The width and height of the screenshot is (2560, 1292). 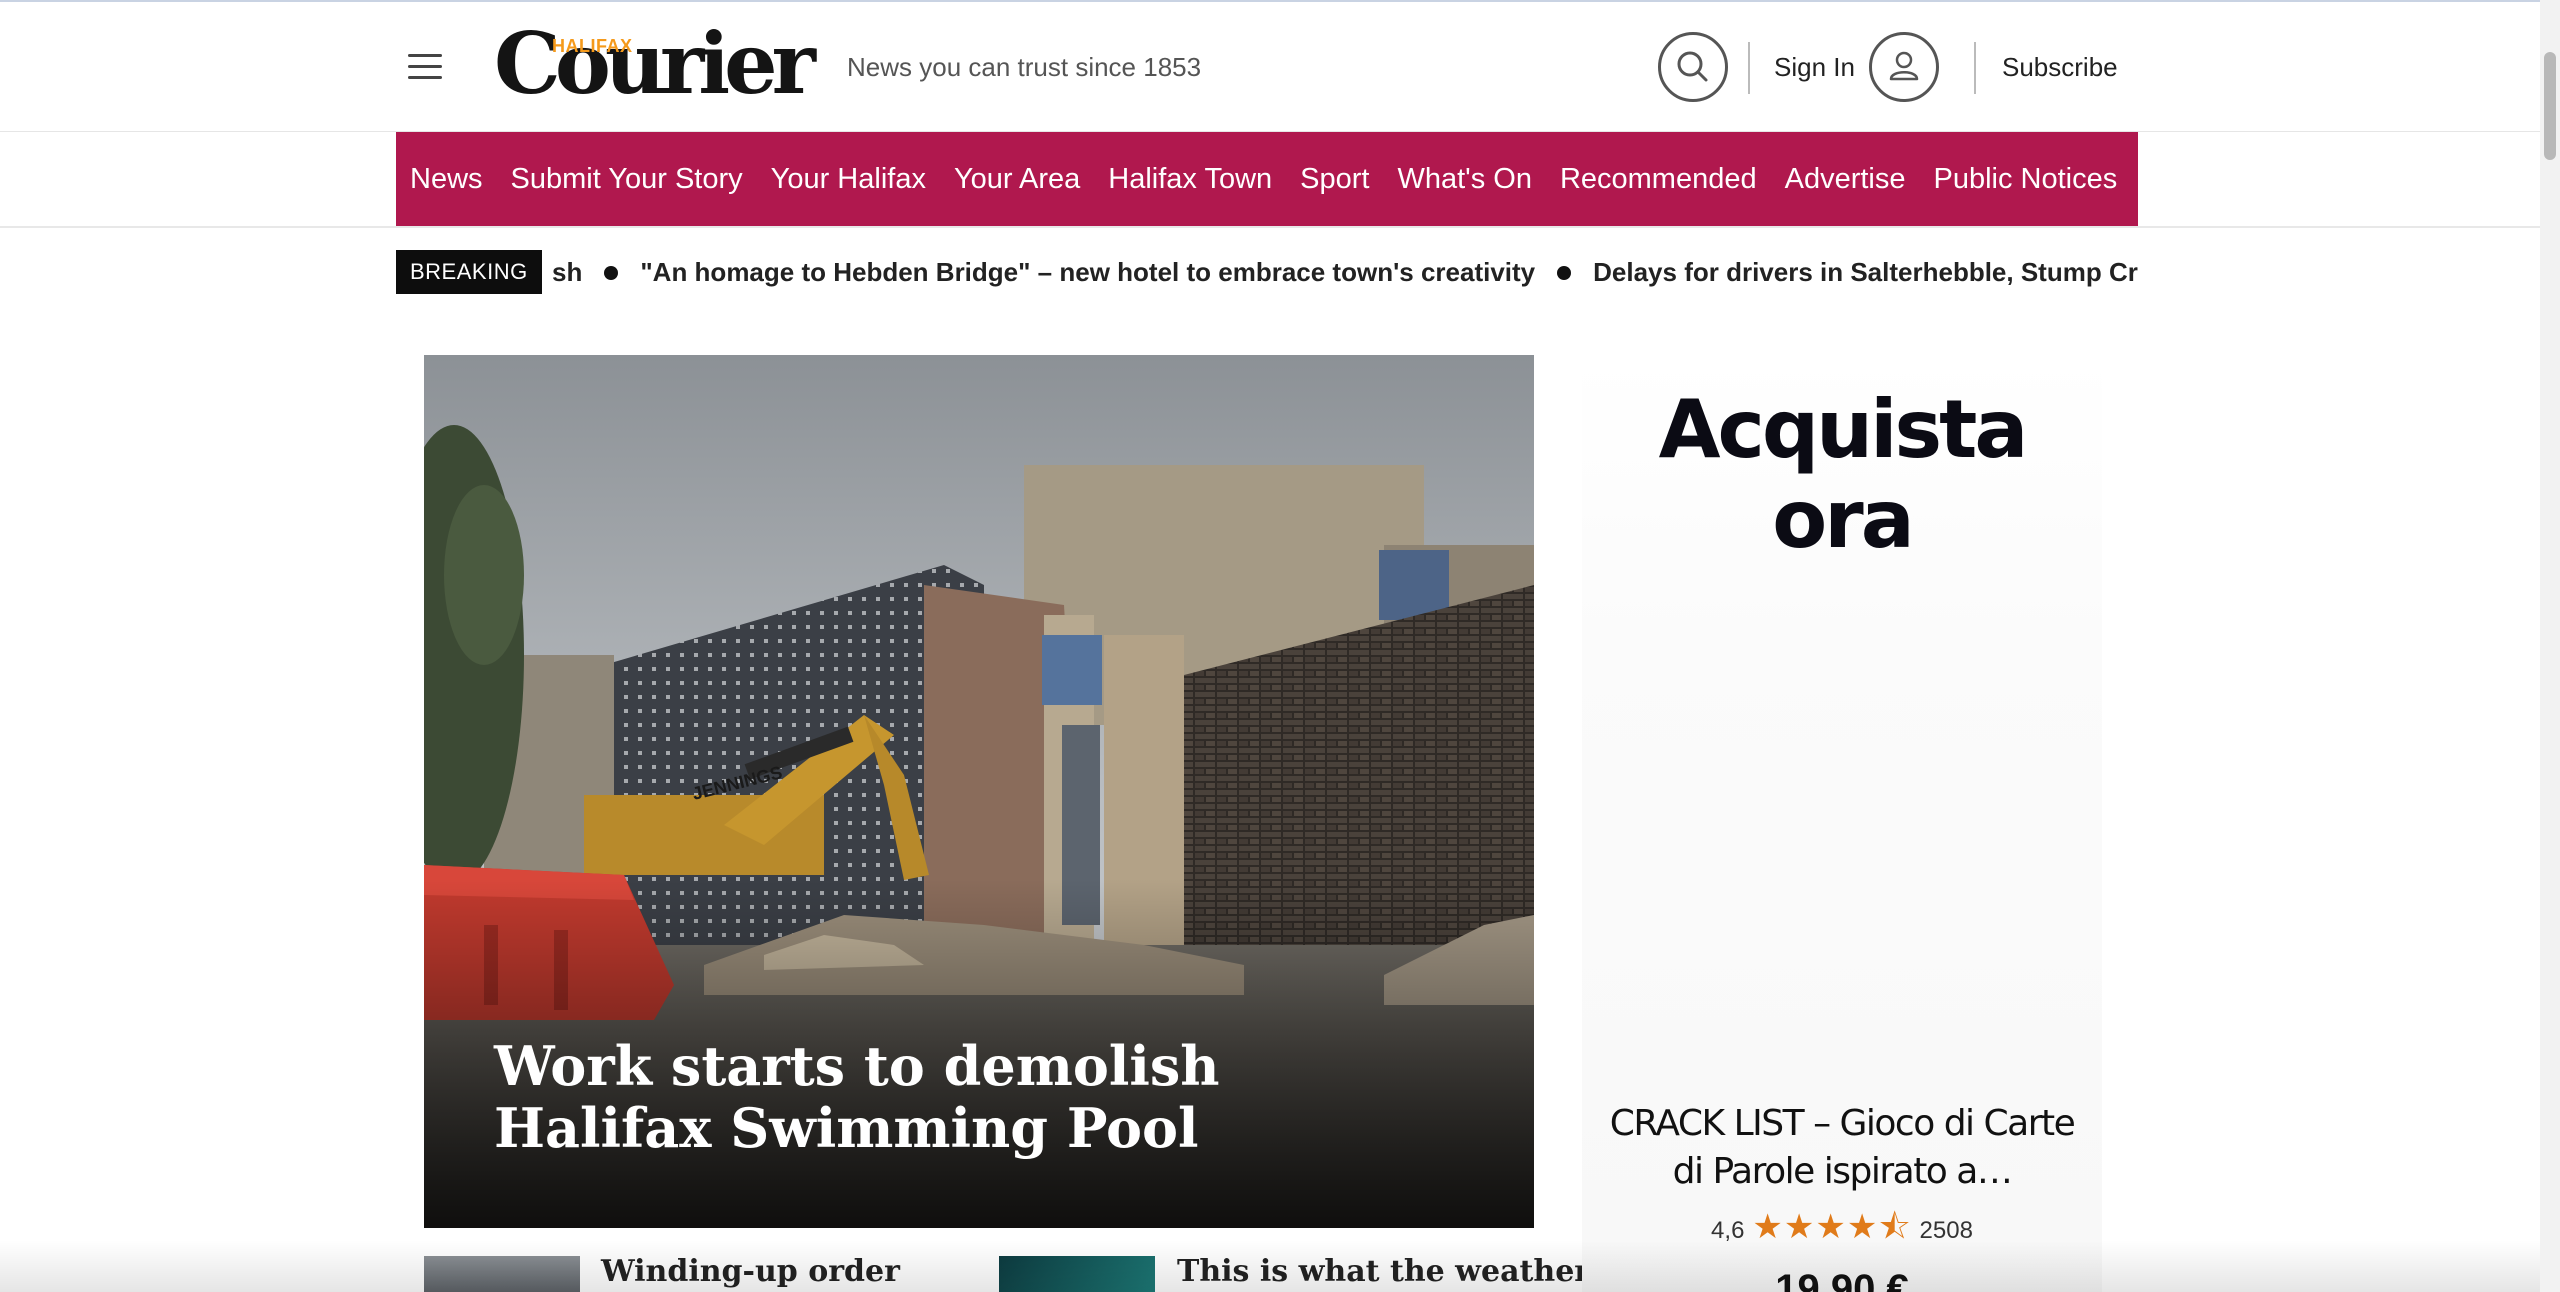 I want to click on user-icon, so click(x=1904, y=66).